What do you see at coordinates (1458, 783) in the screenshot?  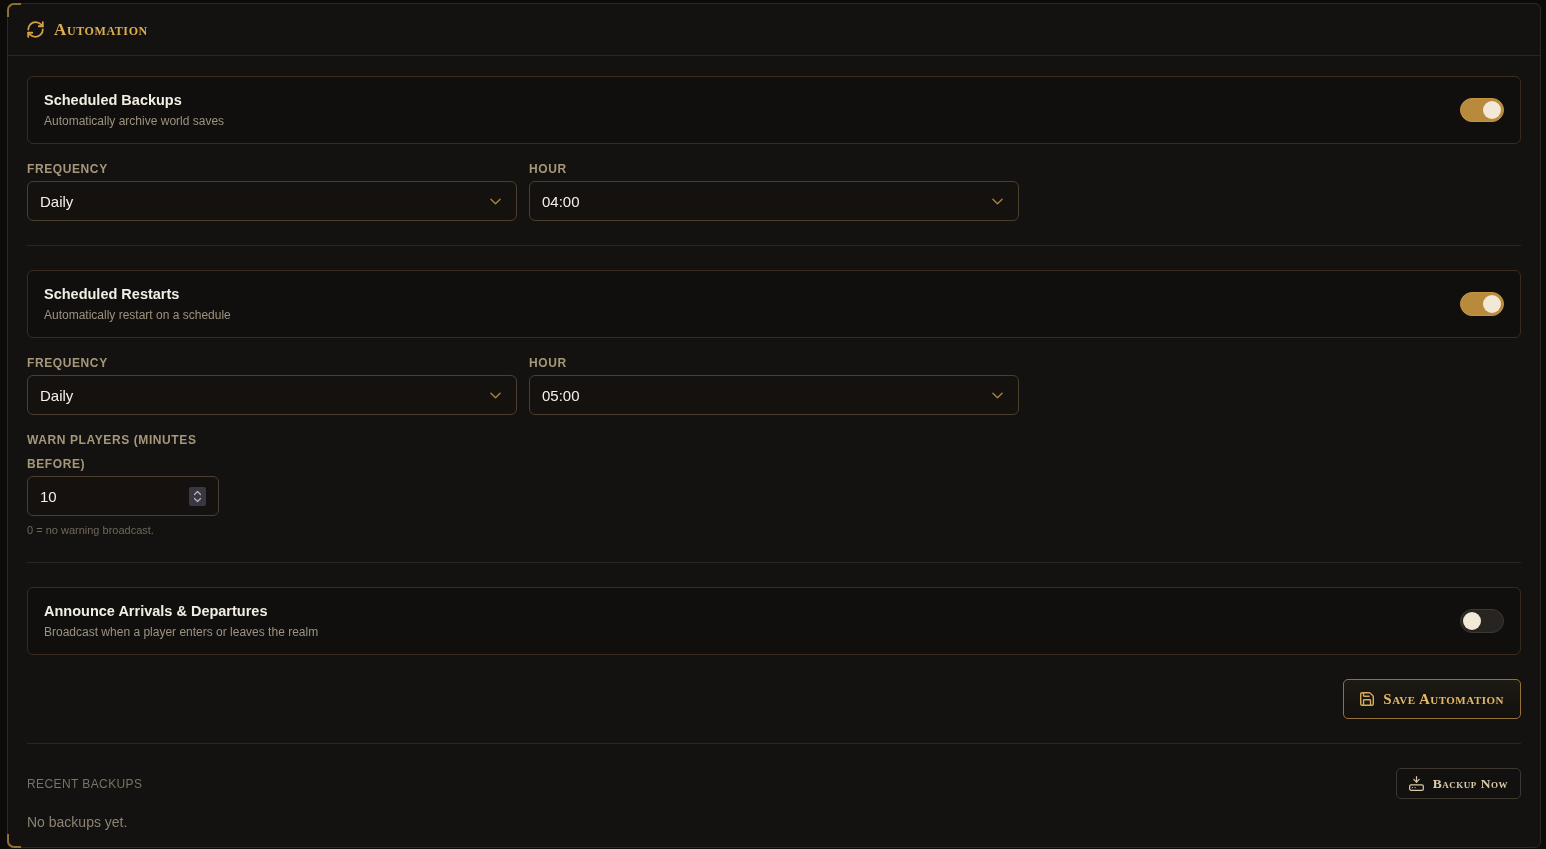 I see `backup-now-button: Backup Now` at bounding box center [1458, 783].